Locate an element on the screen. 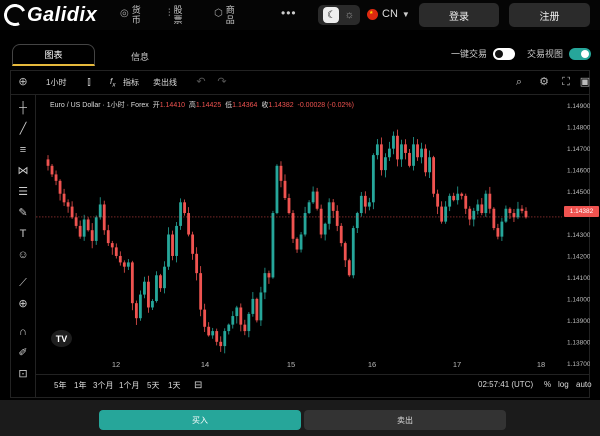 The image size is (600, 436). one-click-trade-toggle: 一键交易 is located at coordinates (483, 53).